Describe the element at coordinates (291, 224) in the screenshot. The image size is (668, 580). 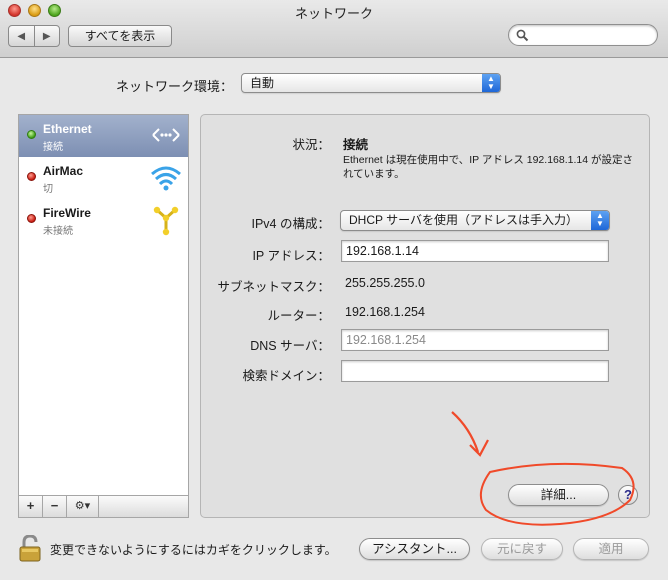
I see `ipv4-label: IPv4 の構成：` at that location.